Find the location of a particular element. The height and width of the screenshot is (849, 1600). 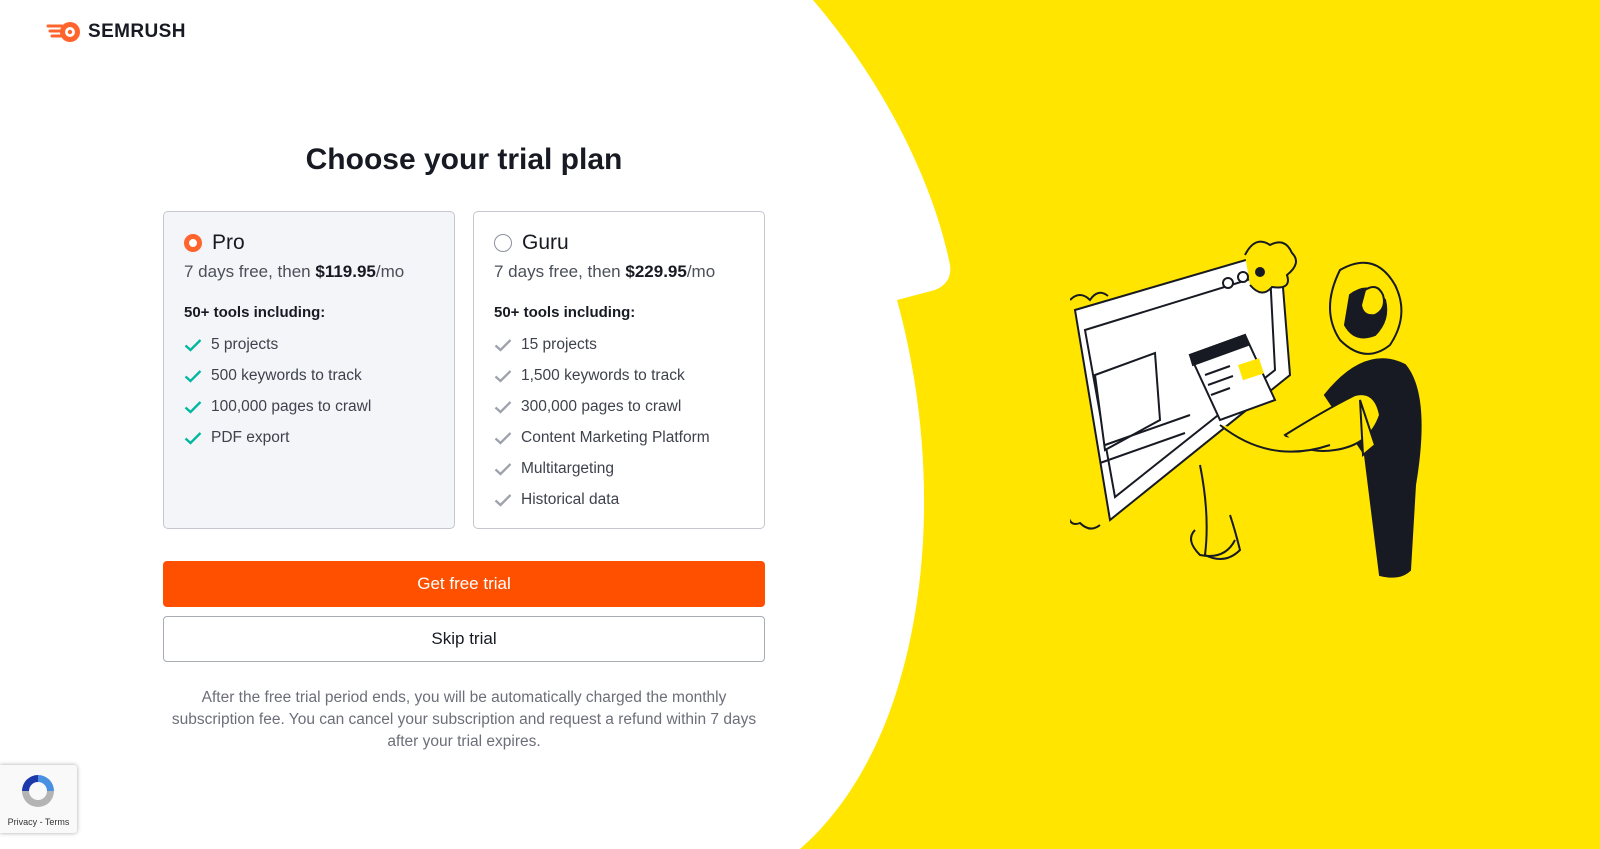

feature-item: 1,500 keywords to track is located at coordinates (619, 375).